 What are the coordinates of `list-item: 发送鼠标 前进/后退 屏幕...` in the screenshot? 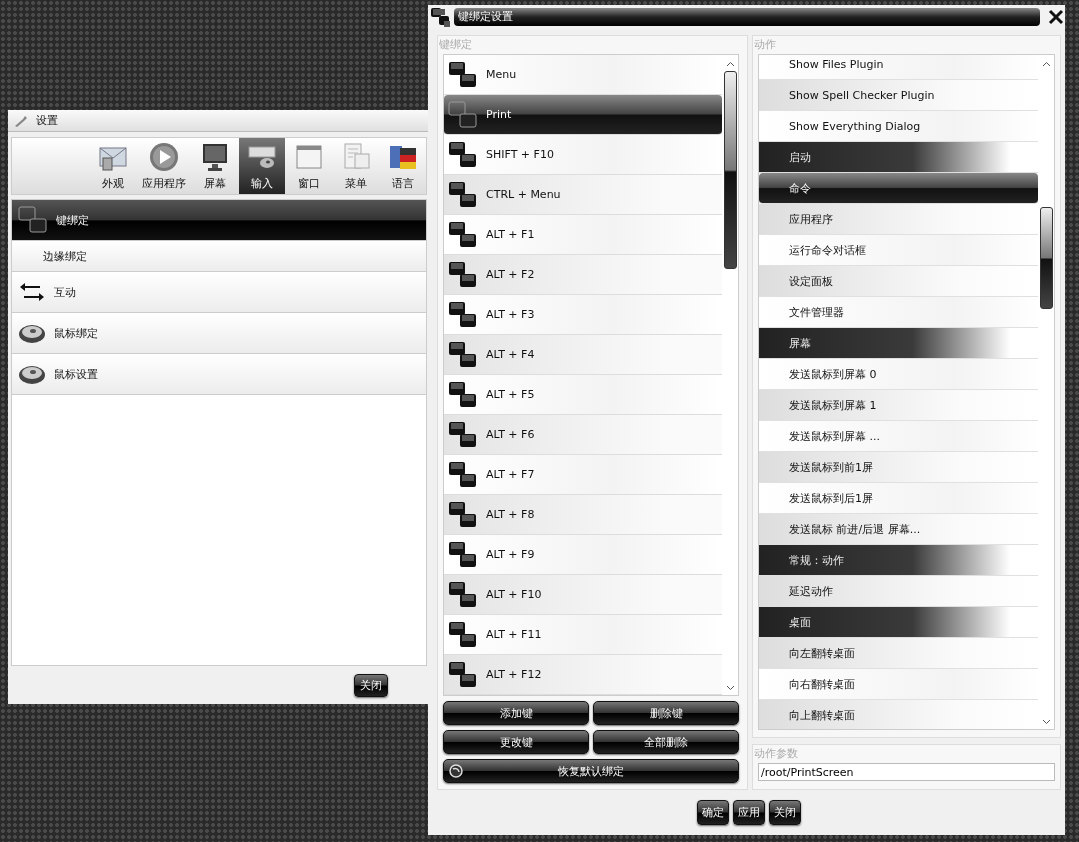 It's located at (898, 529).